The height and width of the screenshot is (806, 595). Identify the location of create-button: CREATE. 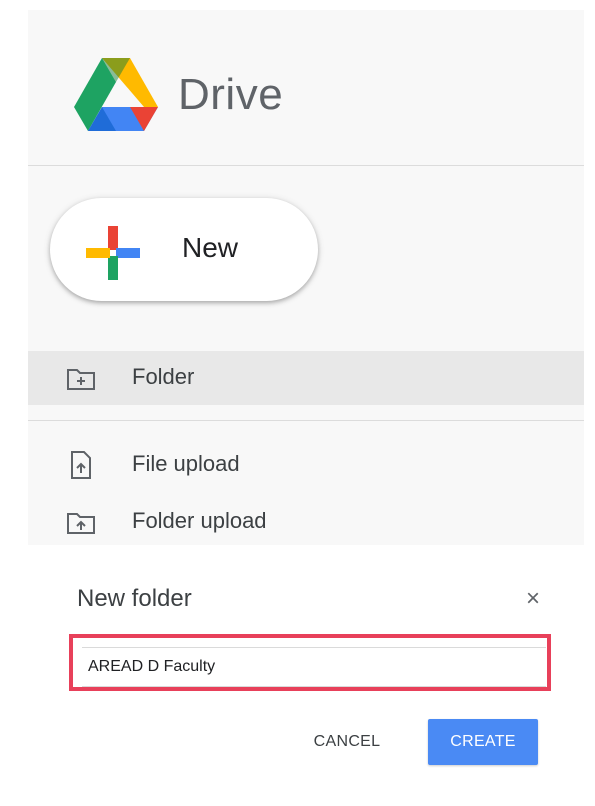
(483, 742).